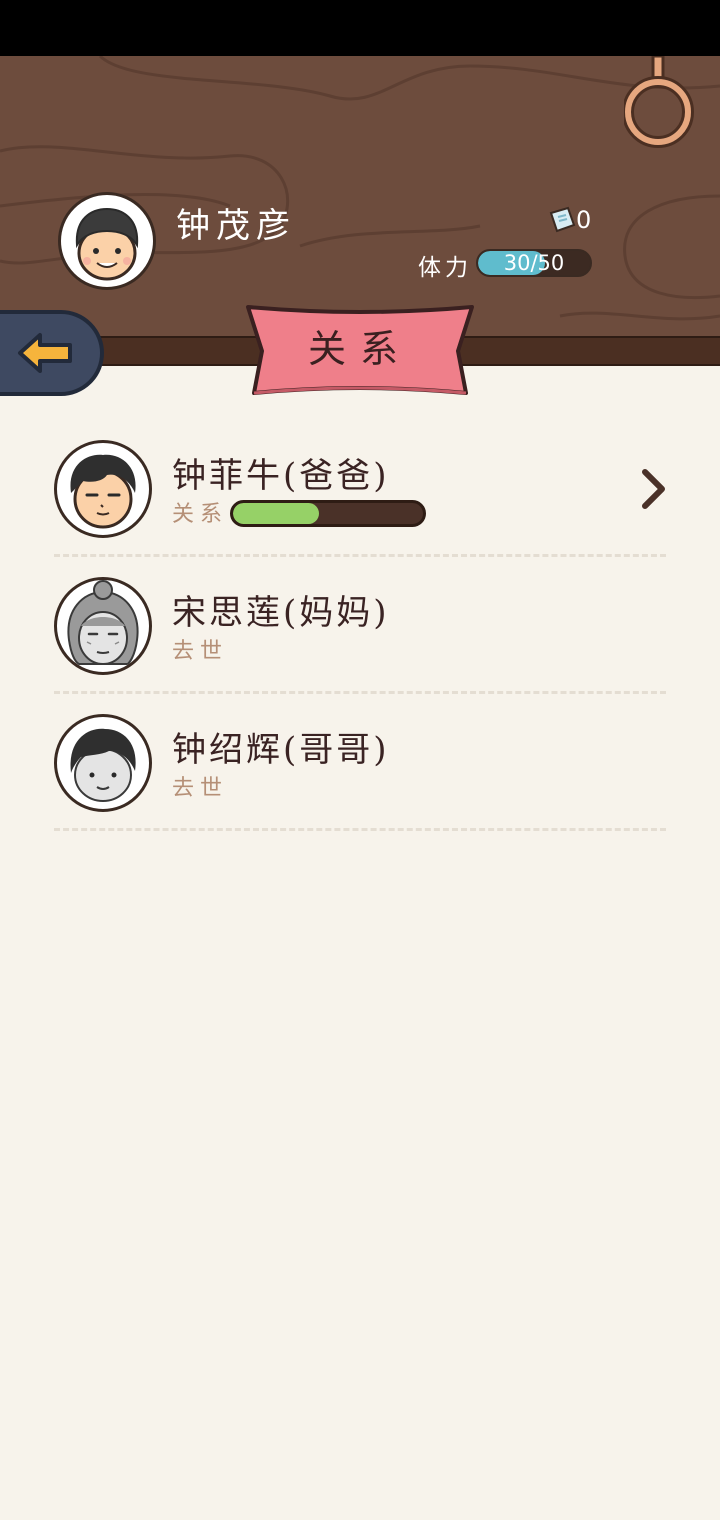 This screenshot has width=720, height=1520. What do you see at coordinates (45, 353) in the screenshot?
I see `back-arrow-icon` at bounding box center [45, 353].